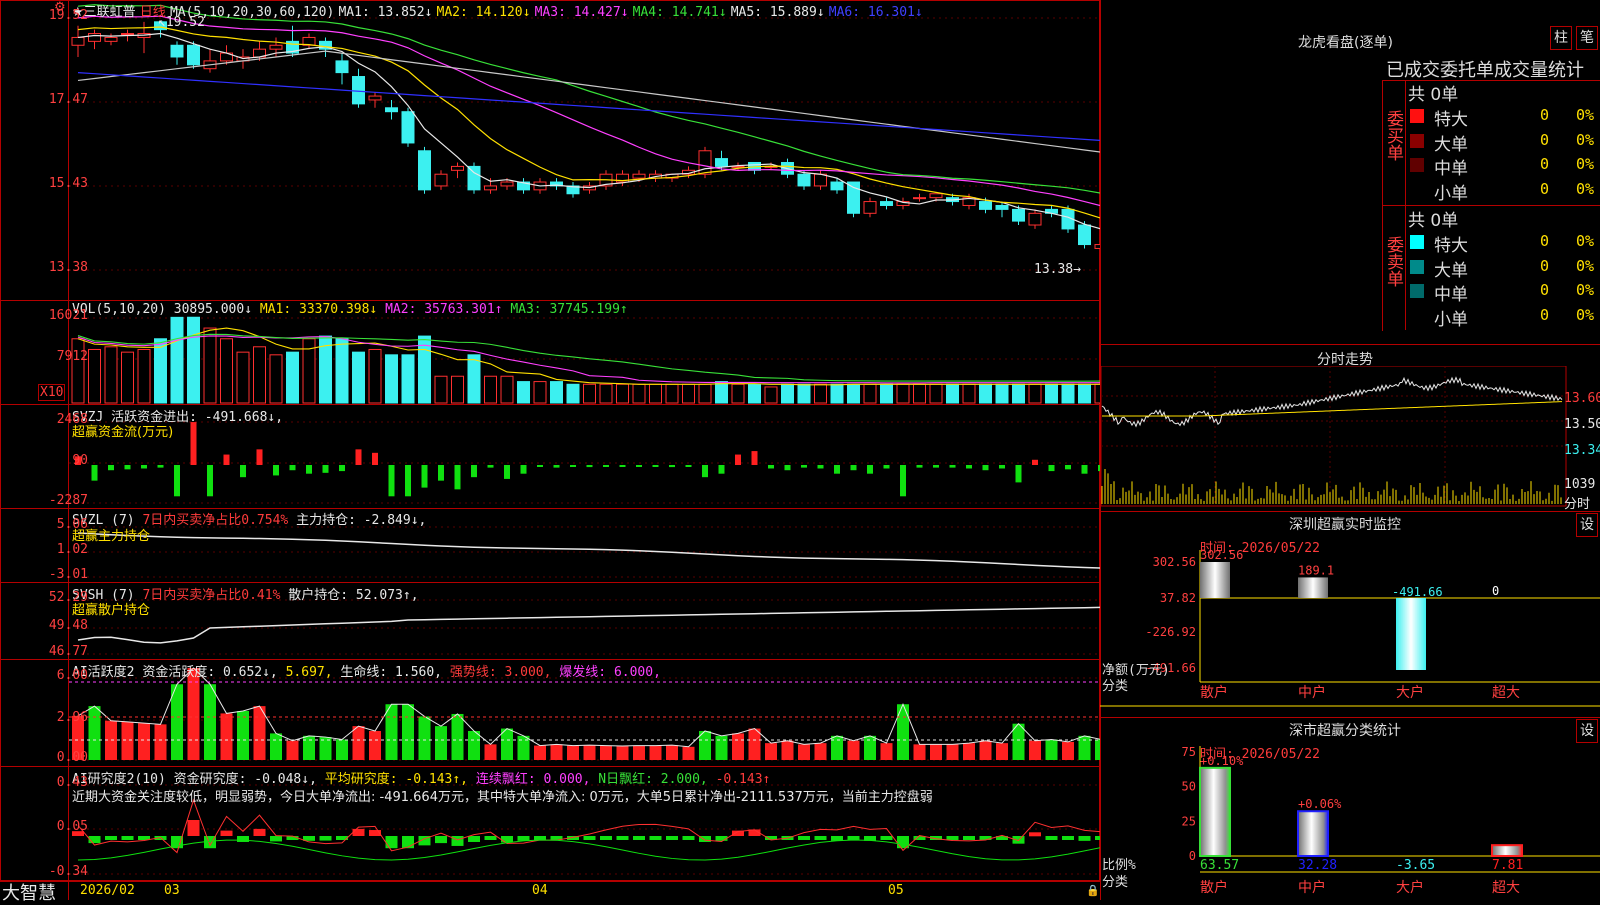 The image size is (1600, 905). Describe the element at coordinates (533, 779) in the screenshot. I see `air-t3: 连续飘红: 0.000,` at that location.